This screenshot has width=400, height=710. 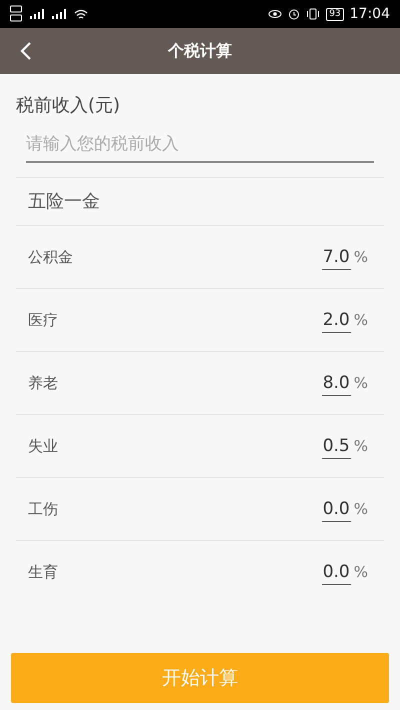 What do you see at coordinates (81, 14) in the screenshot?
I see `wifi-icon` at bounding box center [81, 14].